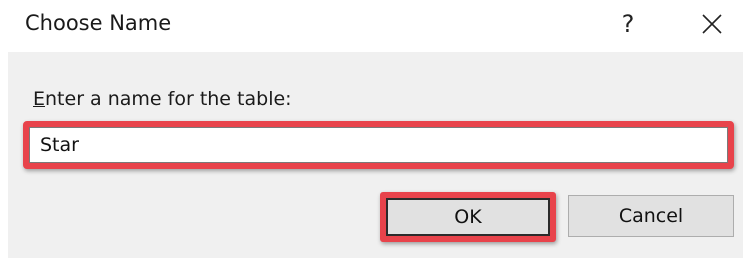 Image resolution: width=749 pixels, height=260 pixels. I want to click on prompt-text: nter a name for the table:, so click(168, 99).